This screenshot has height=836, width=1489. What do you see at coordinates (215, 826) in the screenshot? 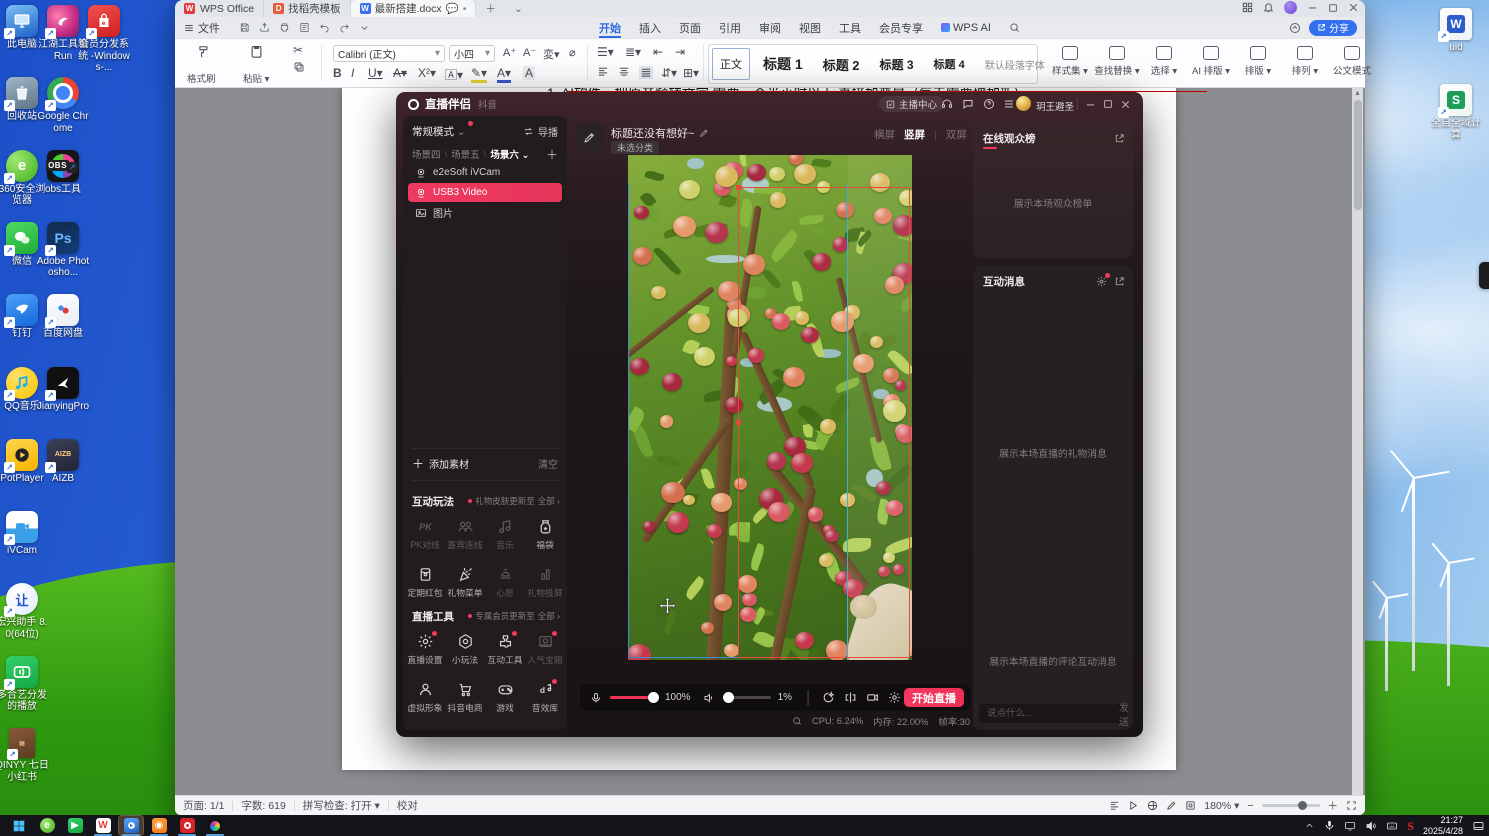
I see `app-capcut` at bounding box center [215, 826].